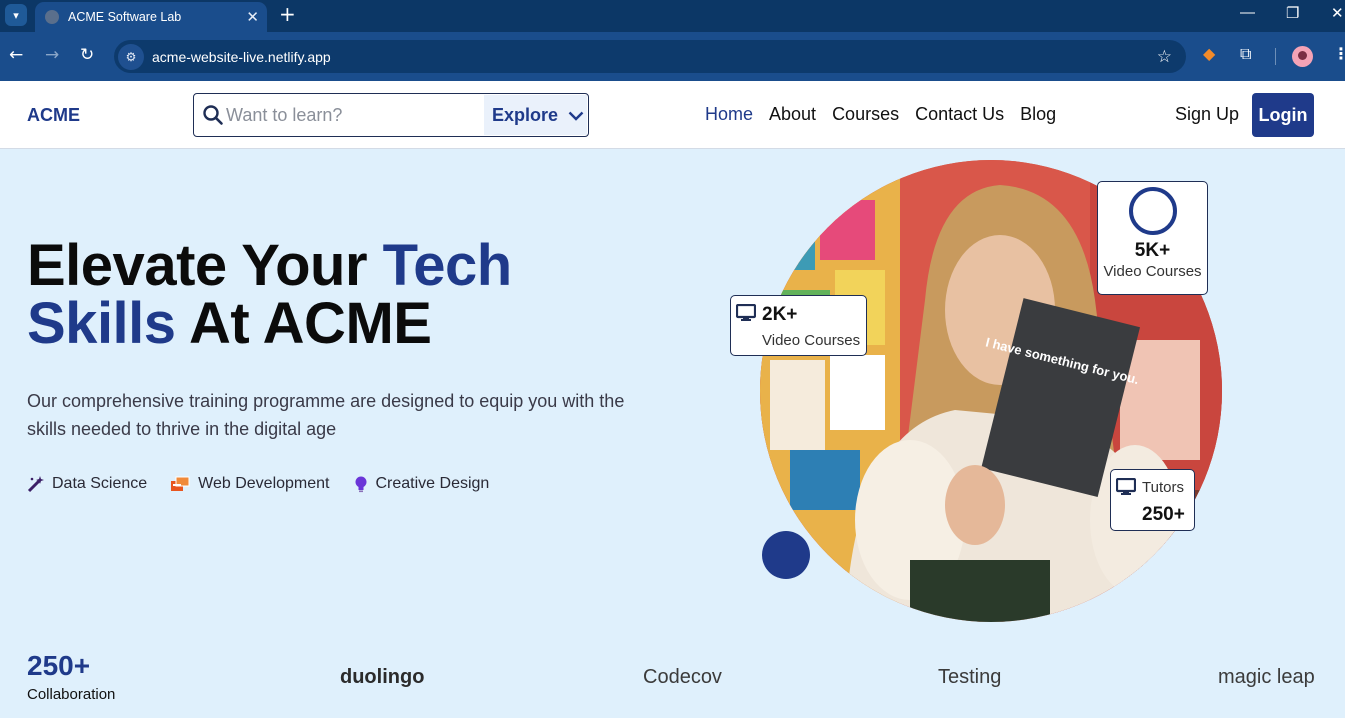 This screenshot has height=718, width=1345. What do you see at coordinates (1163, 487) in the screenshot?
I see `stat-label: Tutors` at bounding box center [1163, 487].